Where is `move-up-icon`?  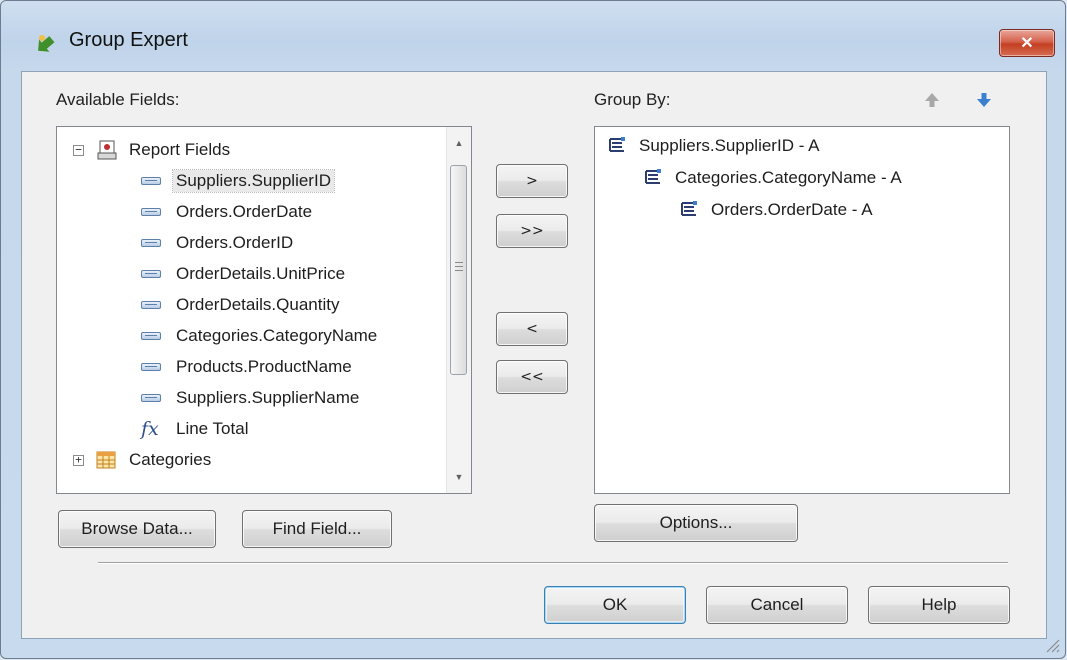 move-up-icon is located at coordinates (932, 100).